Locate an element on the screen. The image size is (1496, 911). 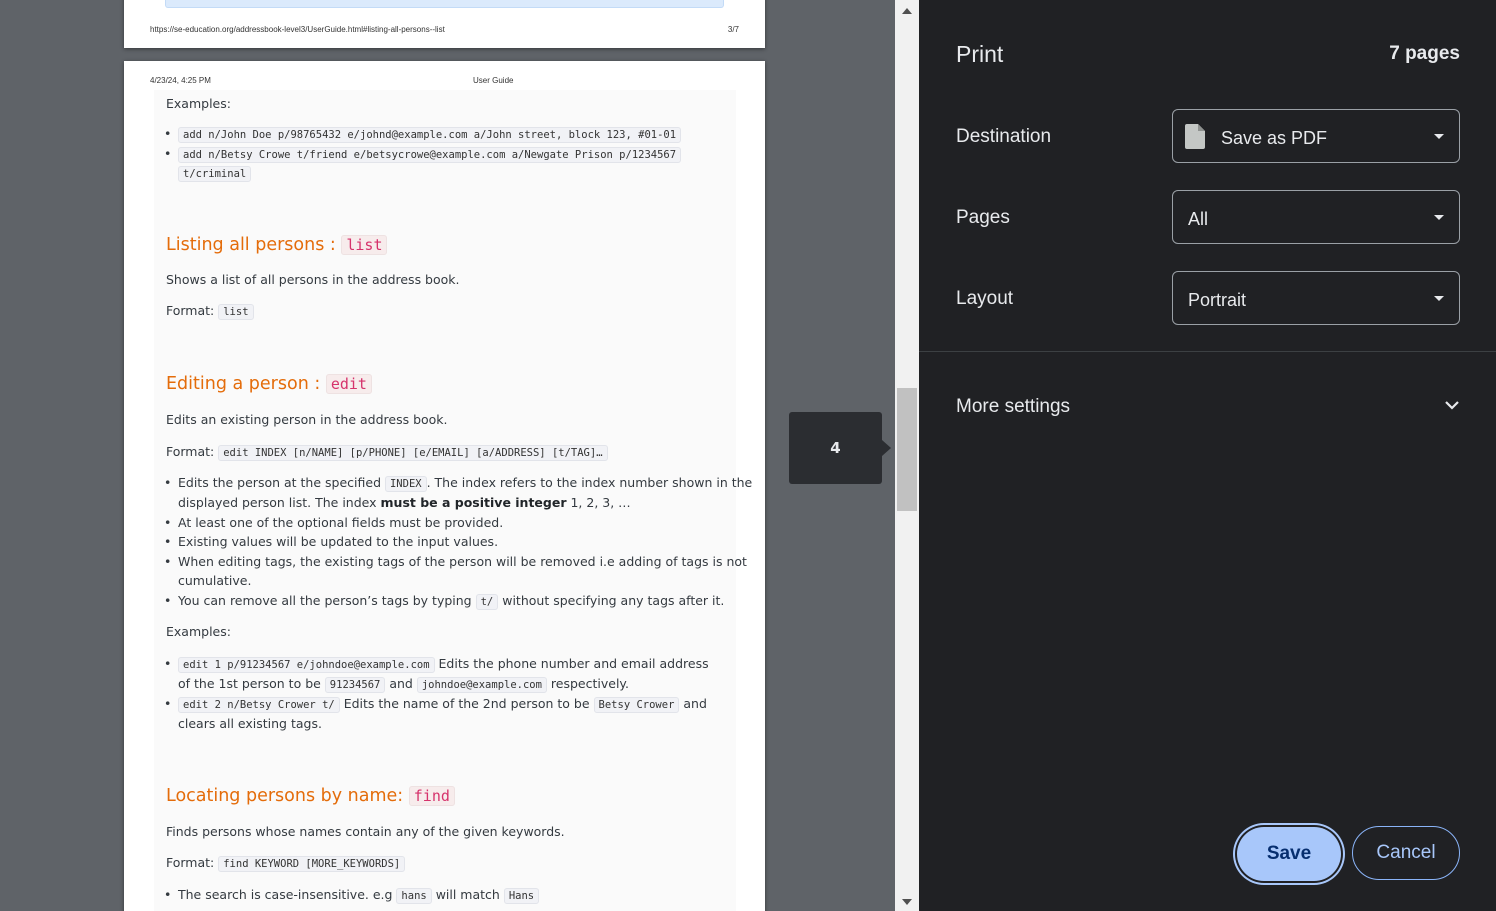
file-icon is located at coordinates (1195, 136).